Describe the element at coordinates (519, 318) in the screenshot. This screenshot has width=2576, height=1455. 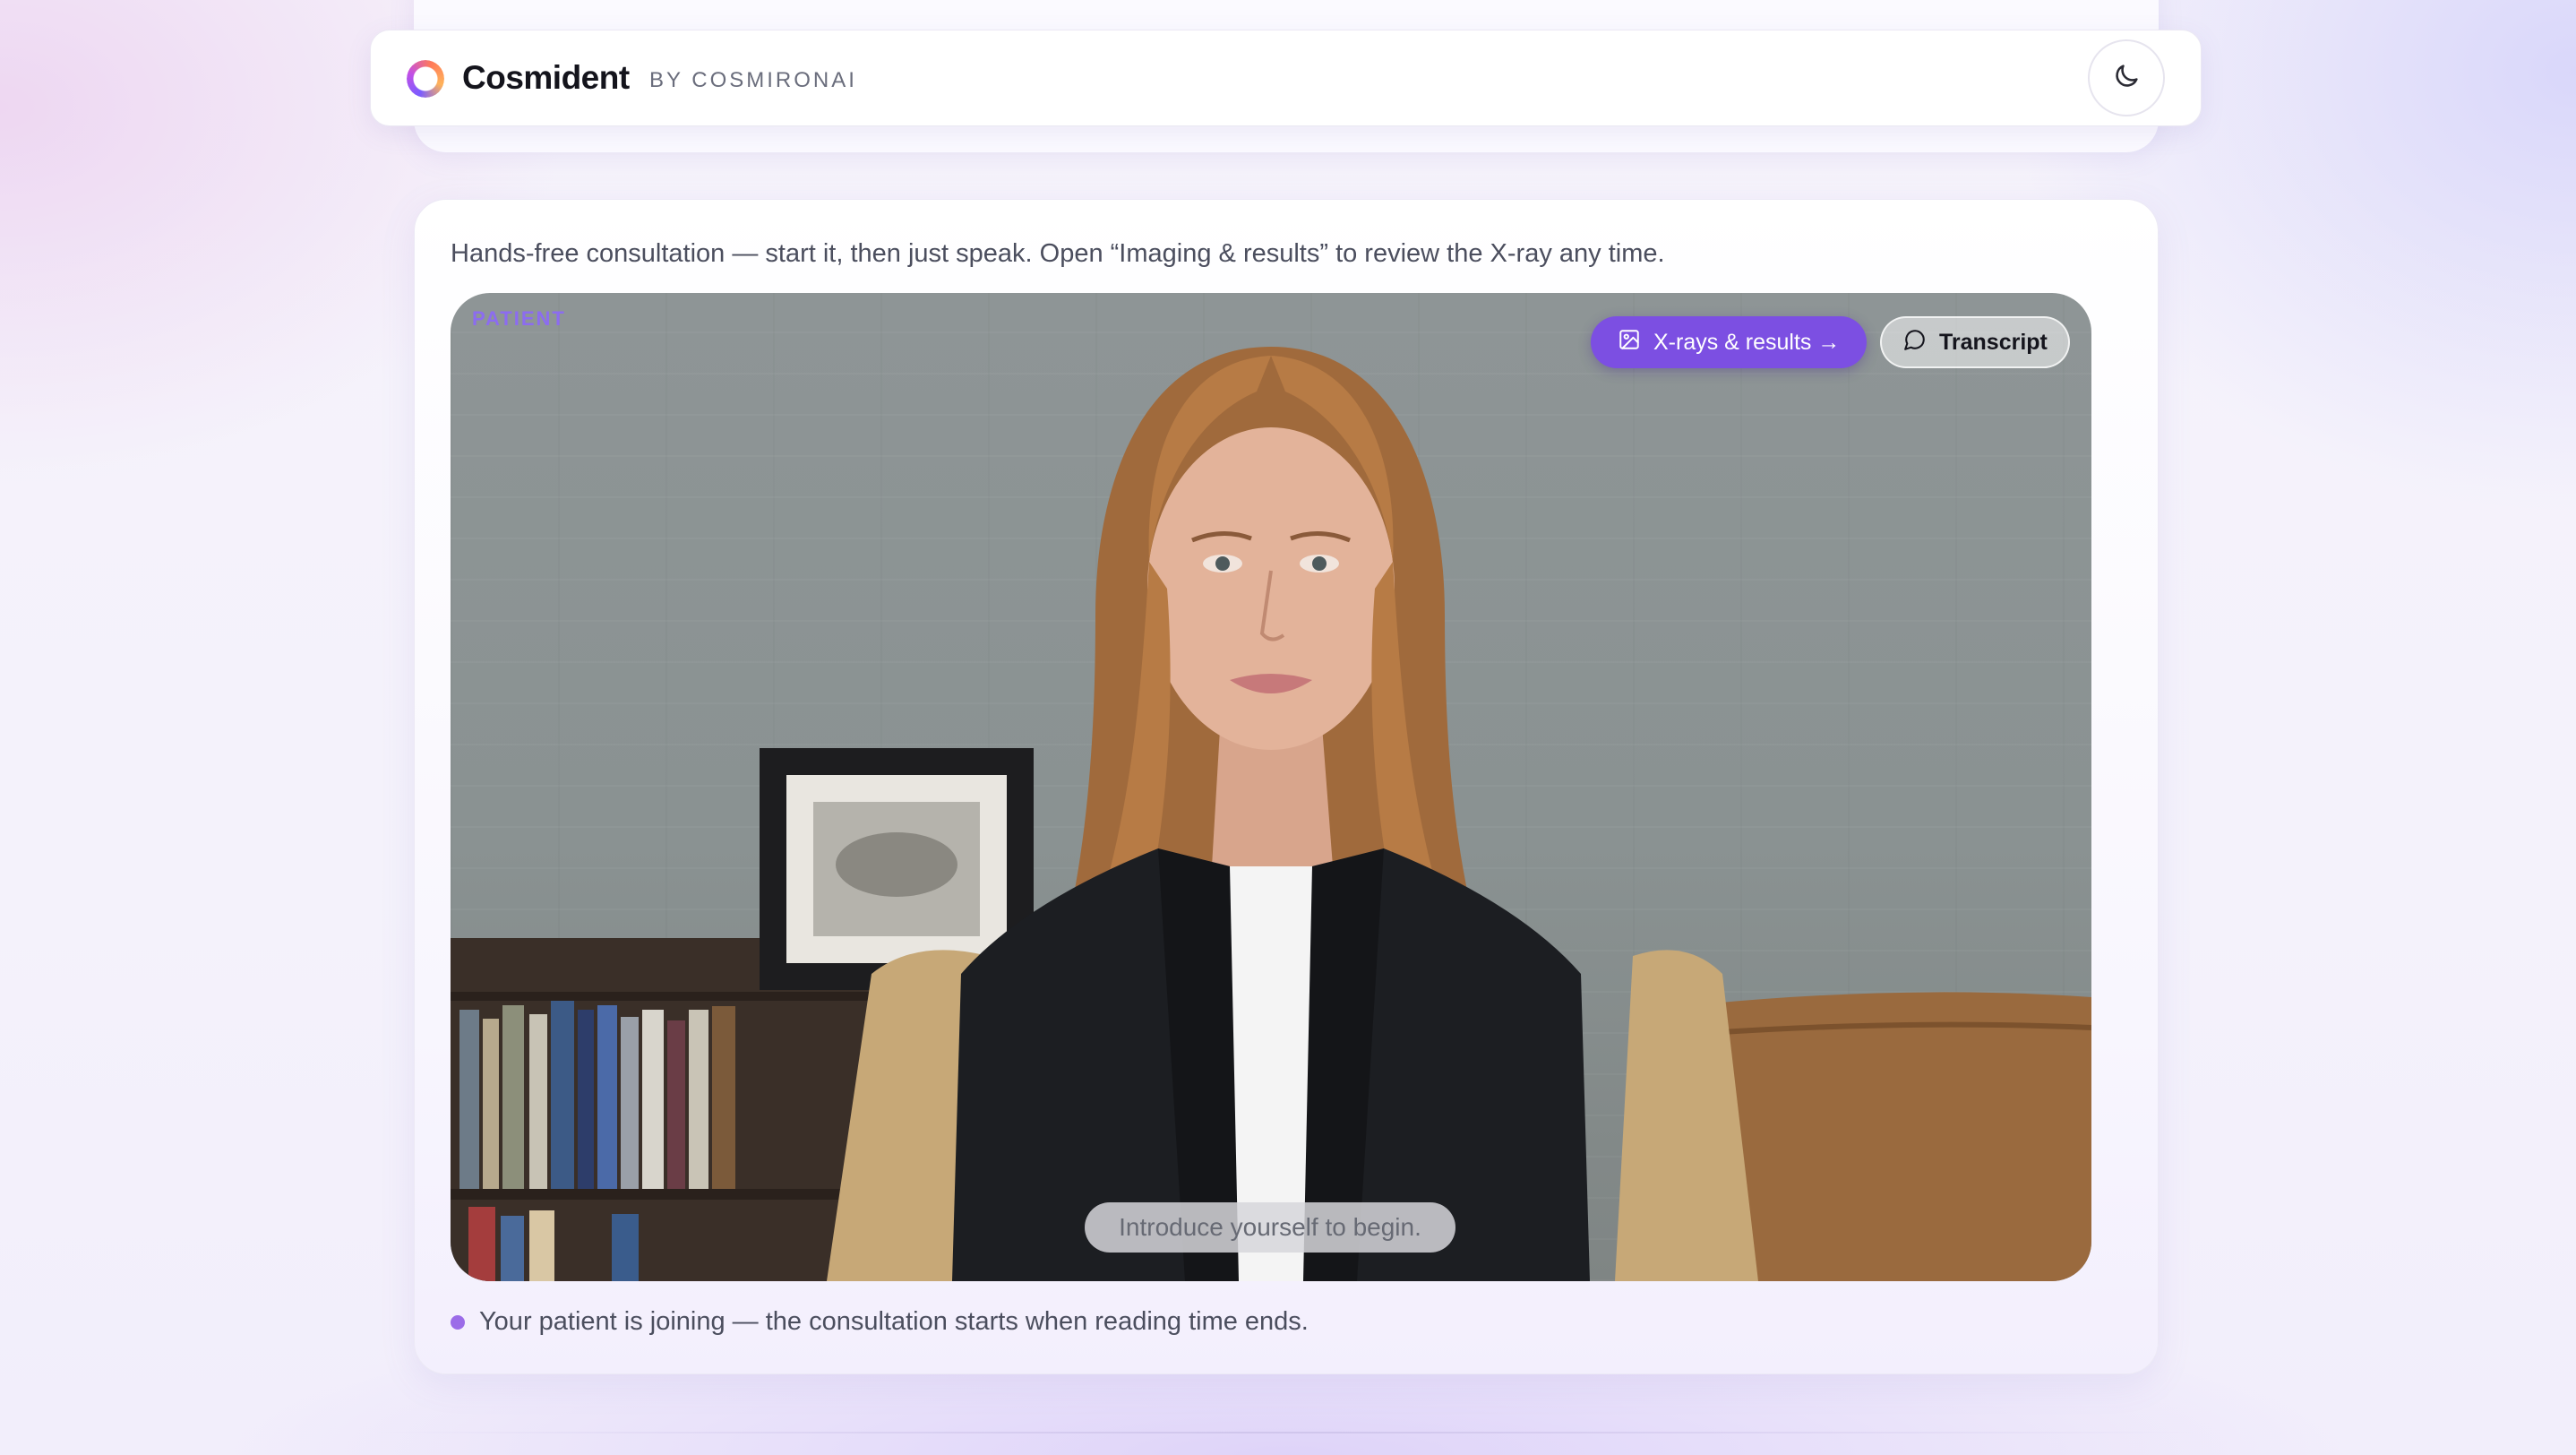
I see `speaker-tag: PATIENT` at that location.